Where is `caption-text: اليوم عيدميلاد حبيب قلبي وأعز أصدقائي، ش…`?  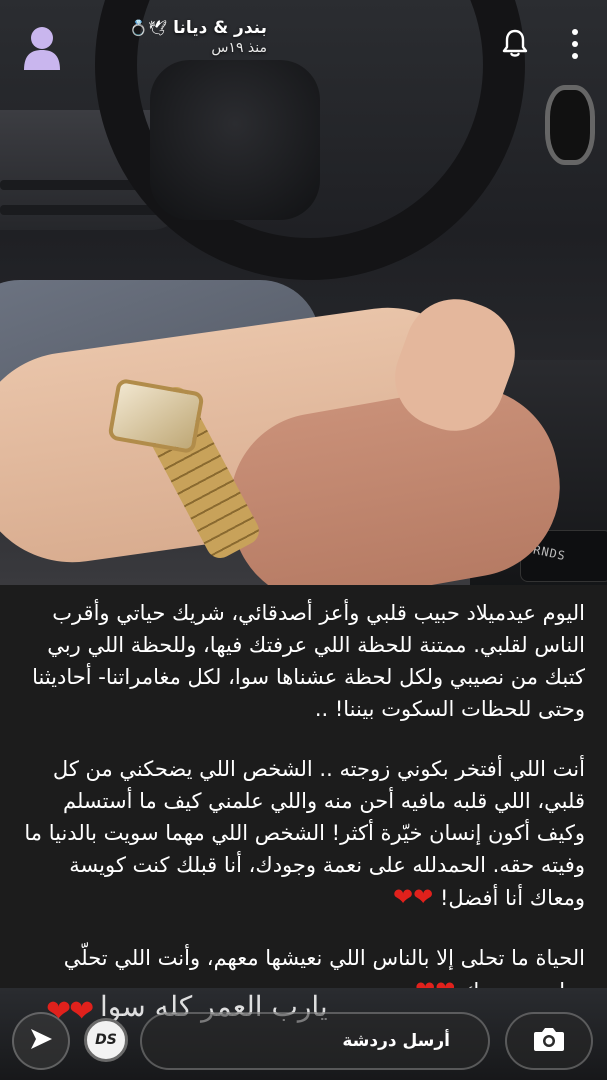
caption-text: اليوم عيدميلاد حبيب قلبي وأعز أصدقائي، ش… is located at coordinates (308, 661).